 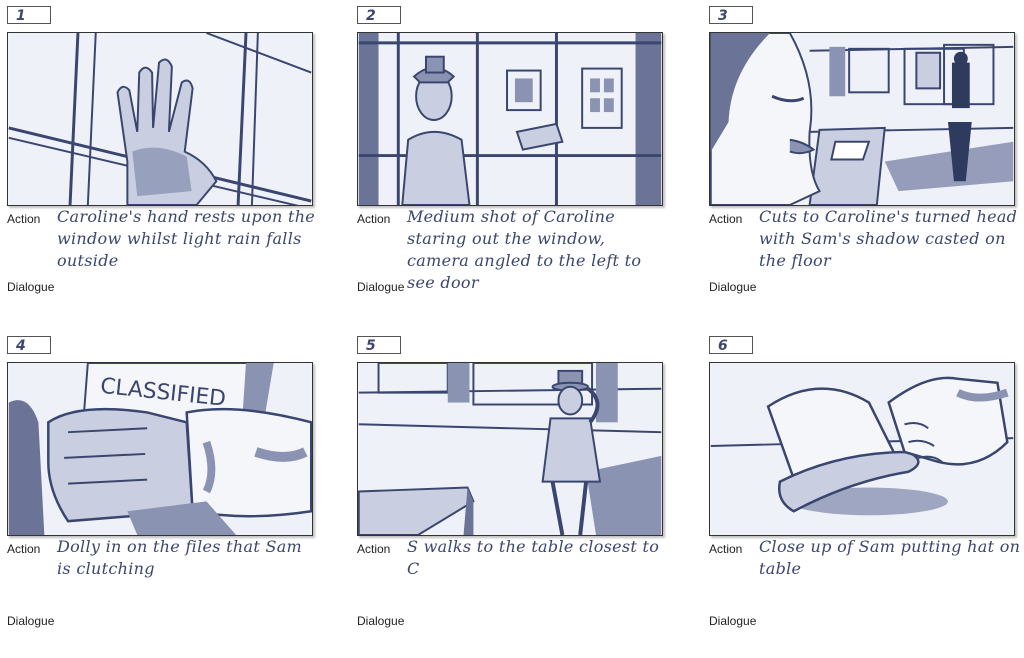 I want to click on sketch-classified-files: CLASSIFIED, so click(x=160, y=449).